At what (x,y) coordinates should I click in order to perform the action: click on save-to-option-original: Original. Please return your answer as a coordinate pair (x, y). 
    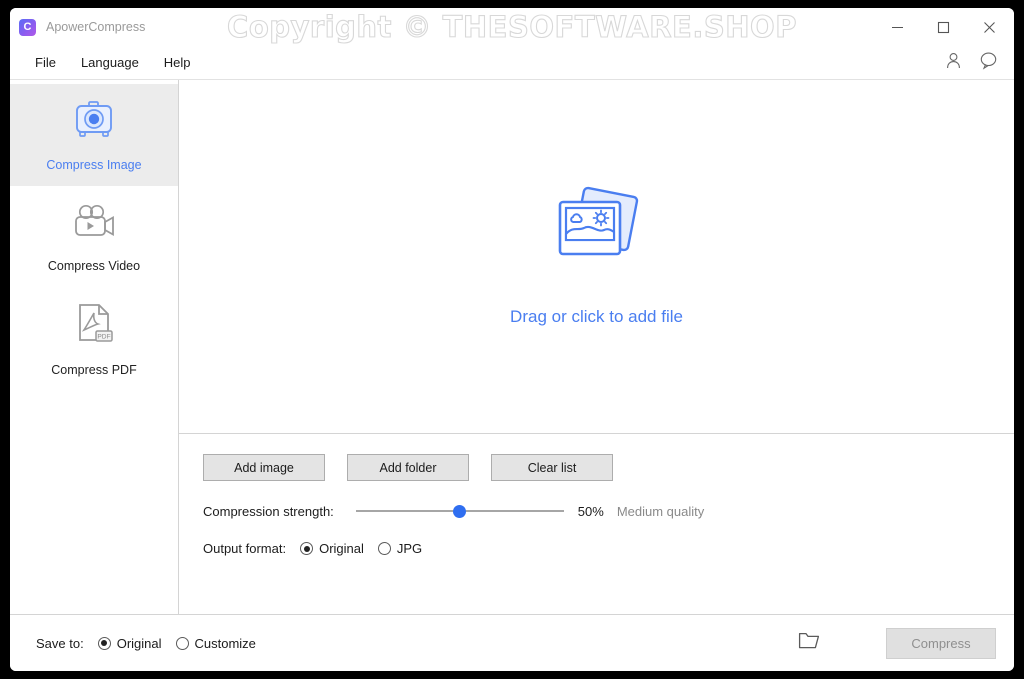
    Looking at the image, I should click on (129, 643).